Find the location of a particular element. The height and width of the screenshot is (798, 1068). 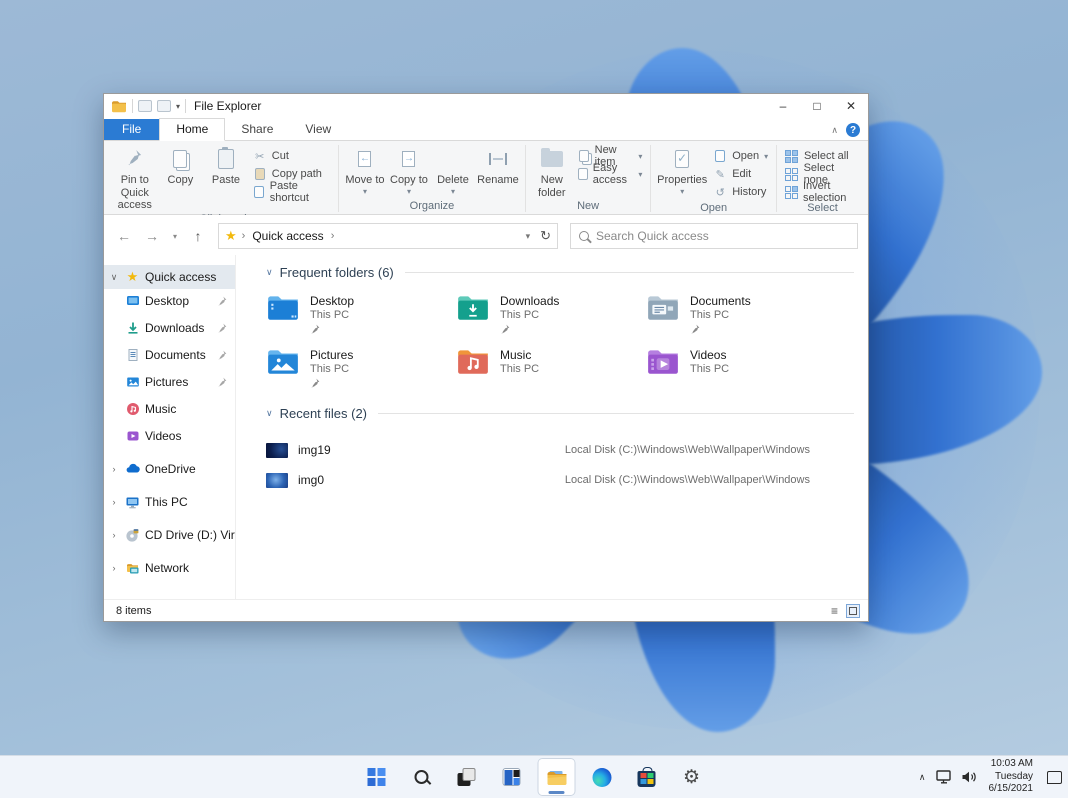

minimize-button: – is located at coordinates (783, 106).